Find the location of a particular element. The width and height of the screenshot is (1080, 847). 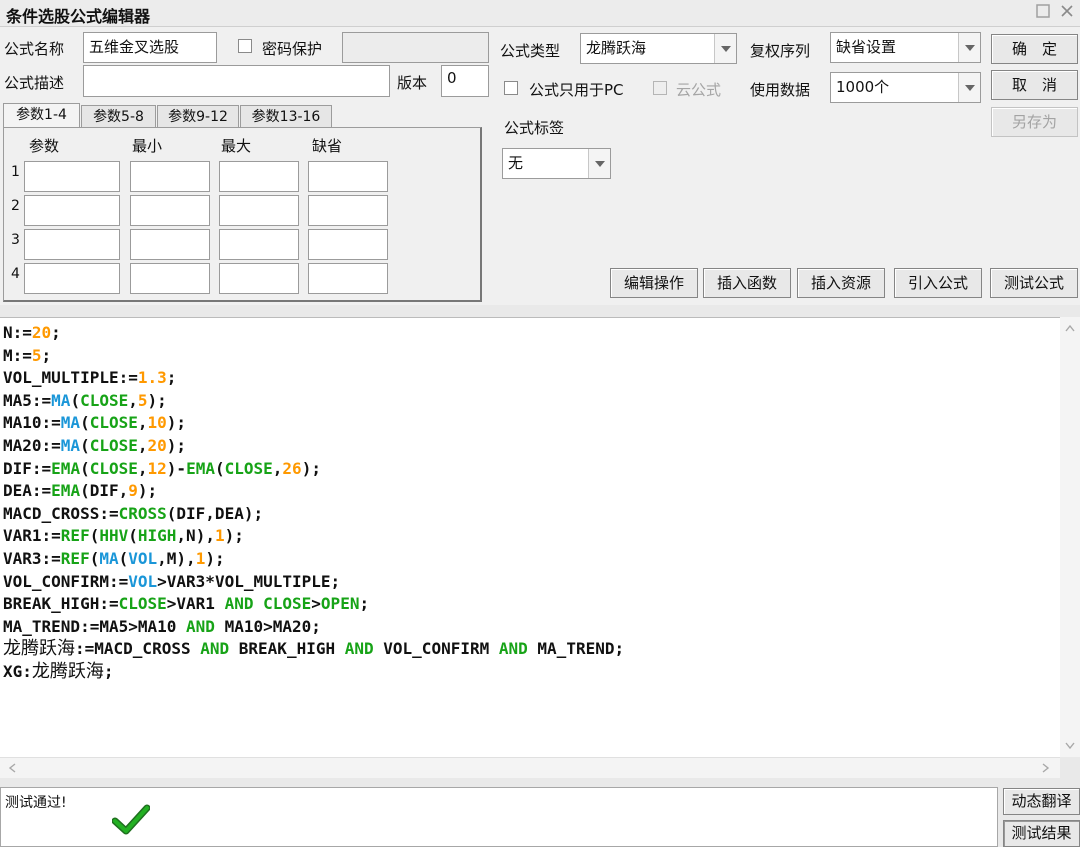

type-select-value: 龙腾跃海 is located at coordinates (616, 48).